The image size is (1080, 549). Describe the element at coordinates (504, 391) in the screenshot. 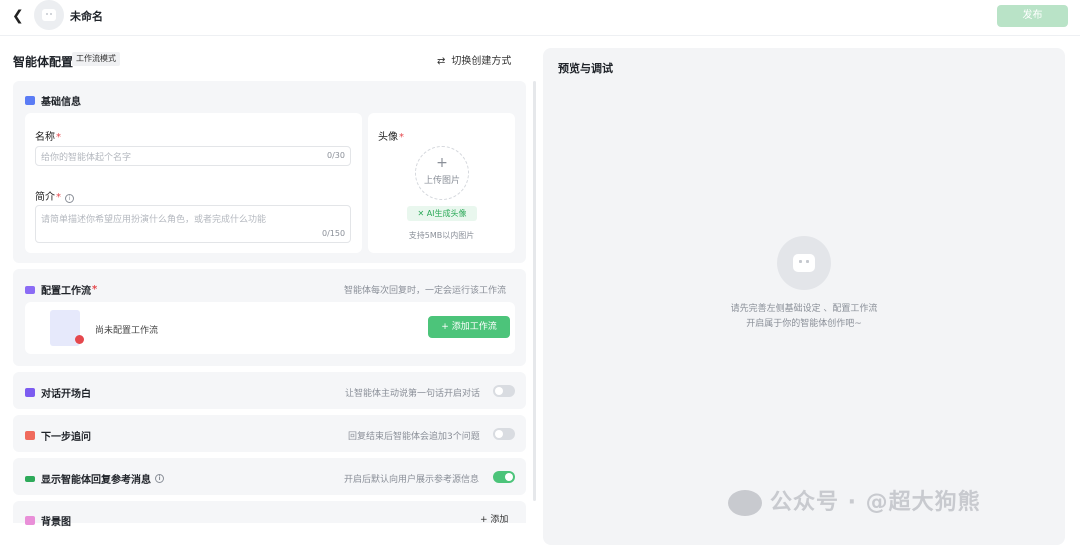

I see `opening-toggle` at that location.